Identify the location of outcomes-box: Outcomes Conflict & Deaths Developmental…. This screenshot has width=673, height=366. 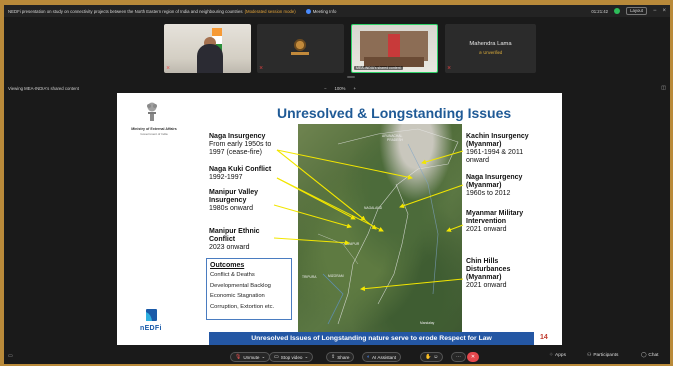
(249, 289).